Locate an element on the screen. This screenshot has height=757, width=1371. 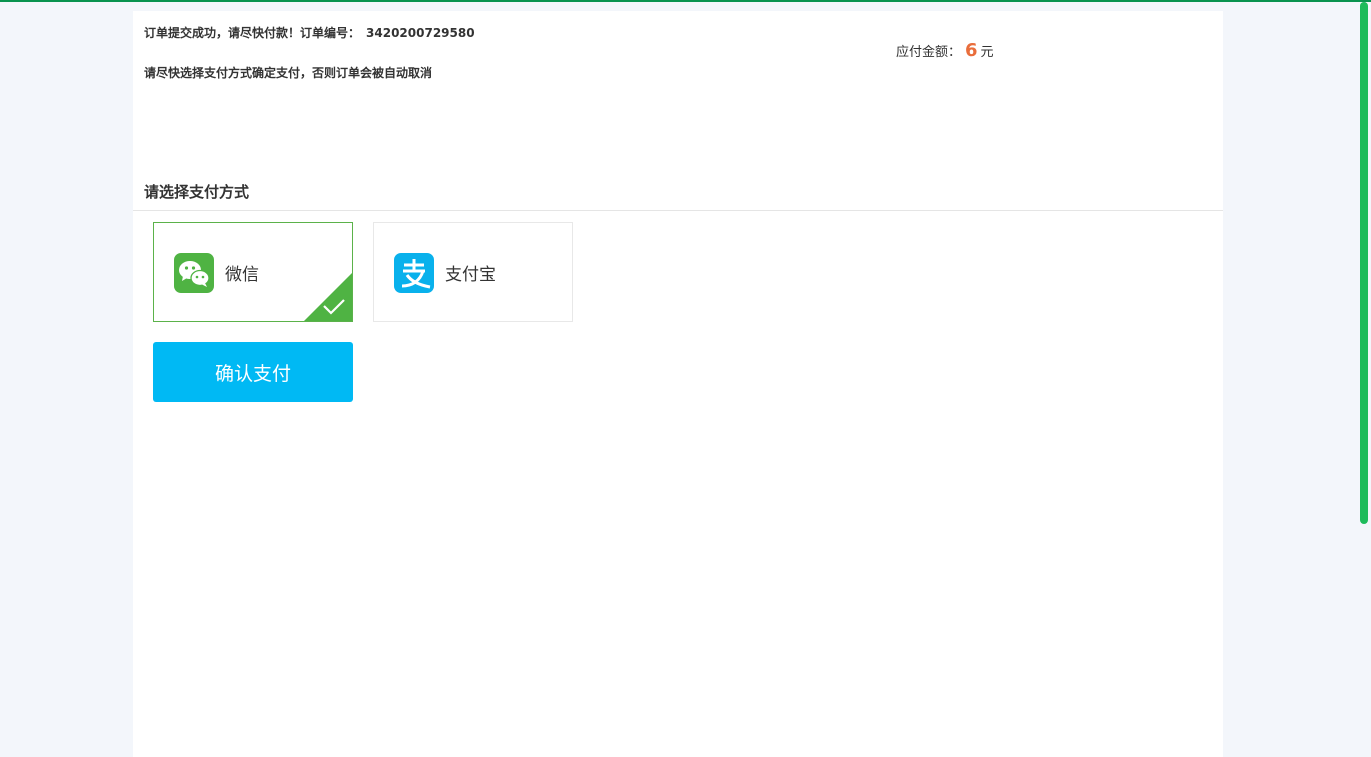
order-notice: 请尽快选择支付方式确定支付，否则订单会被自动取消 is located at coordinates (288, 73).